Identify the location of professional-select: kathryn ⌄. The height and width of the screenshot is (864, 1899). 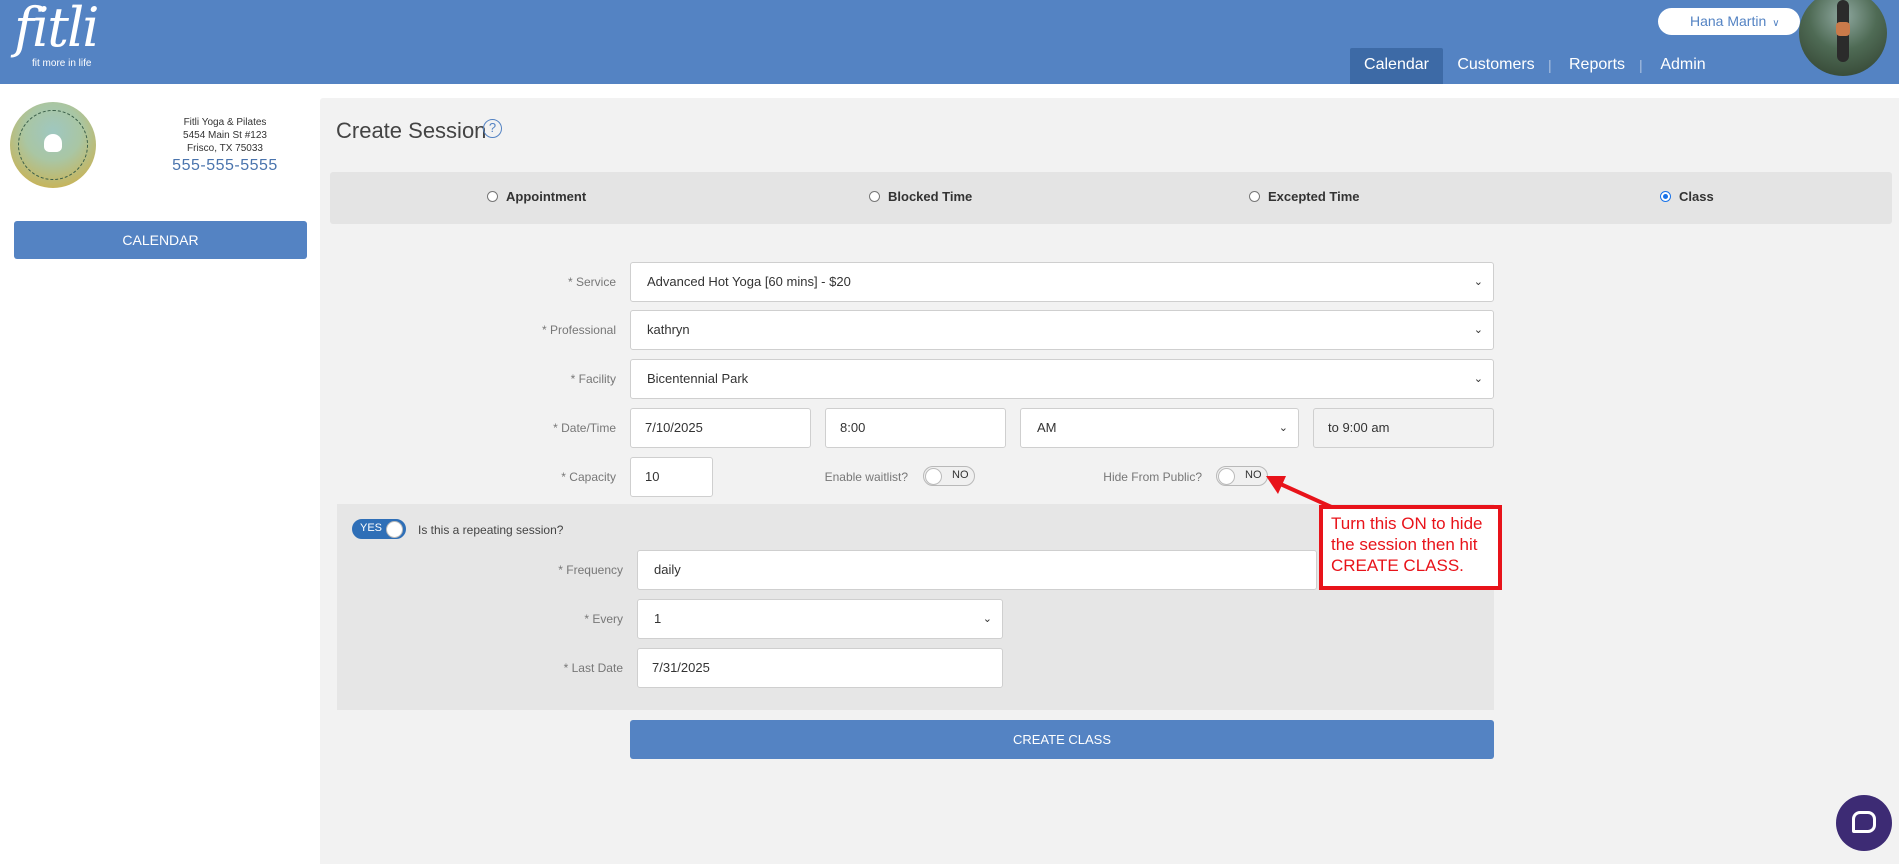
(1062, 330).